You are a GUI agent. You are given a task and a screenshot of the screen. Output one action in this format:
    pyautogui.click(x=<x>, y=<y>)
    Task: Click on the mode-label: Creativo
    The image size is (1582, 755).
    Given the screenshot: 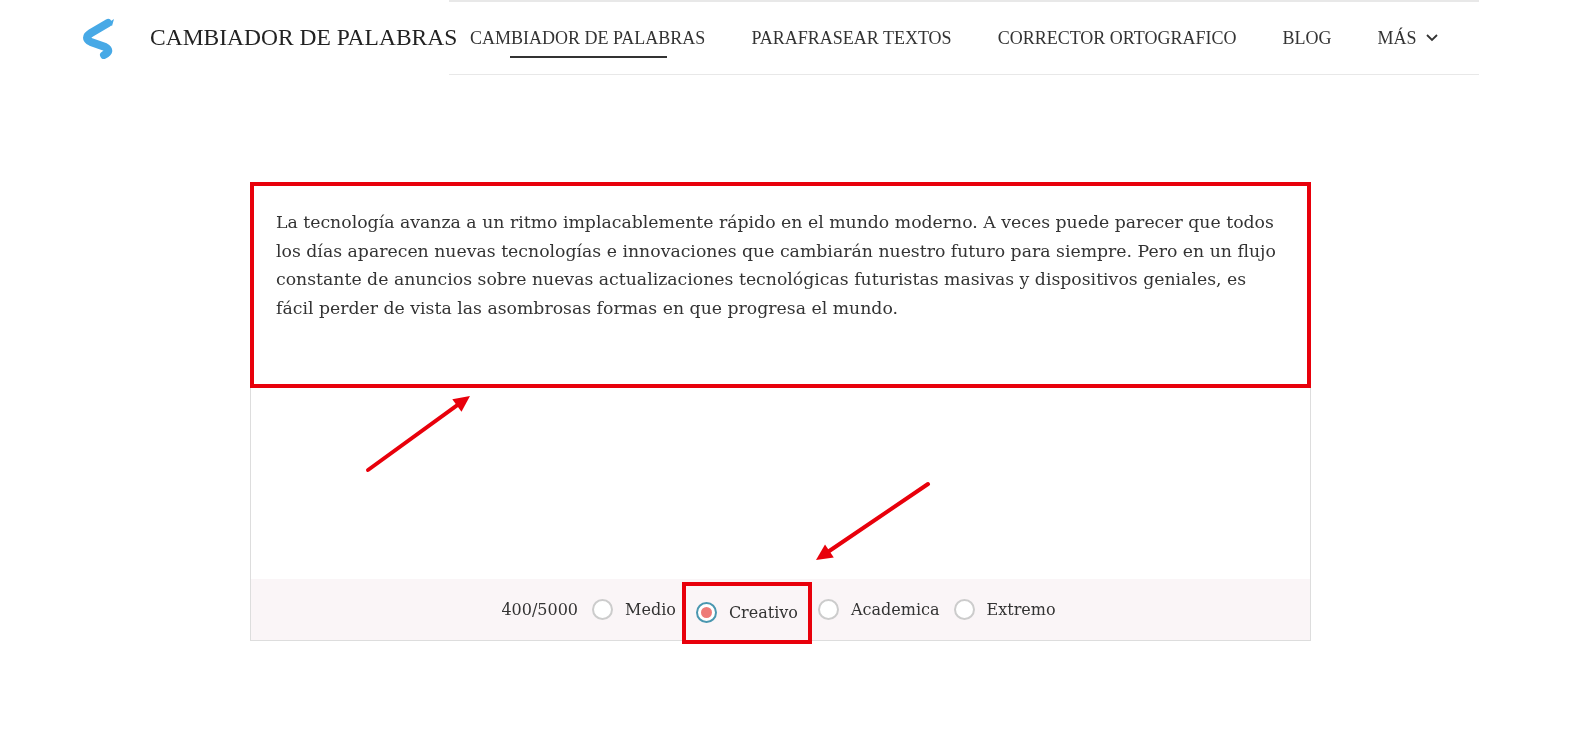 What is the action you would take?
    pyautogui.click(x=763, y=612)
    